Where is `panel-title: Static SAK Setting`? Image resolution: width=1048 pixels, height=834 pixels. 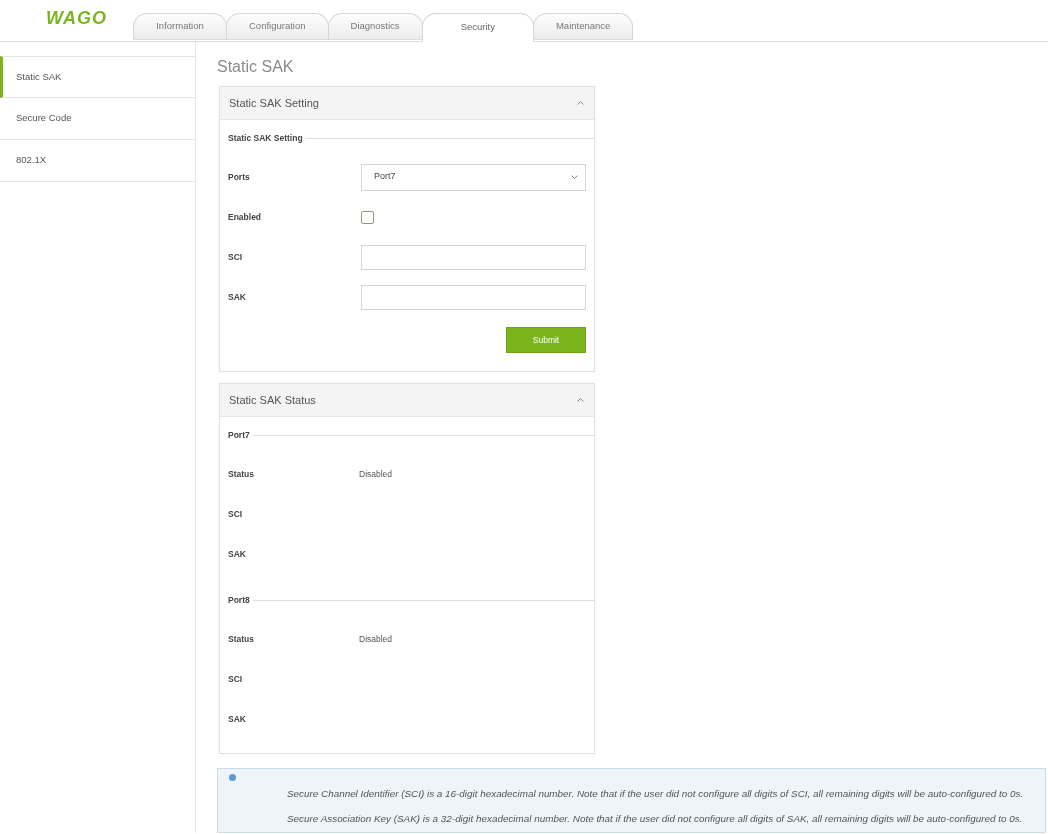 panel-title: Static SAK Setting is located at coordinates (274, 103).